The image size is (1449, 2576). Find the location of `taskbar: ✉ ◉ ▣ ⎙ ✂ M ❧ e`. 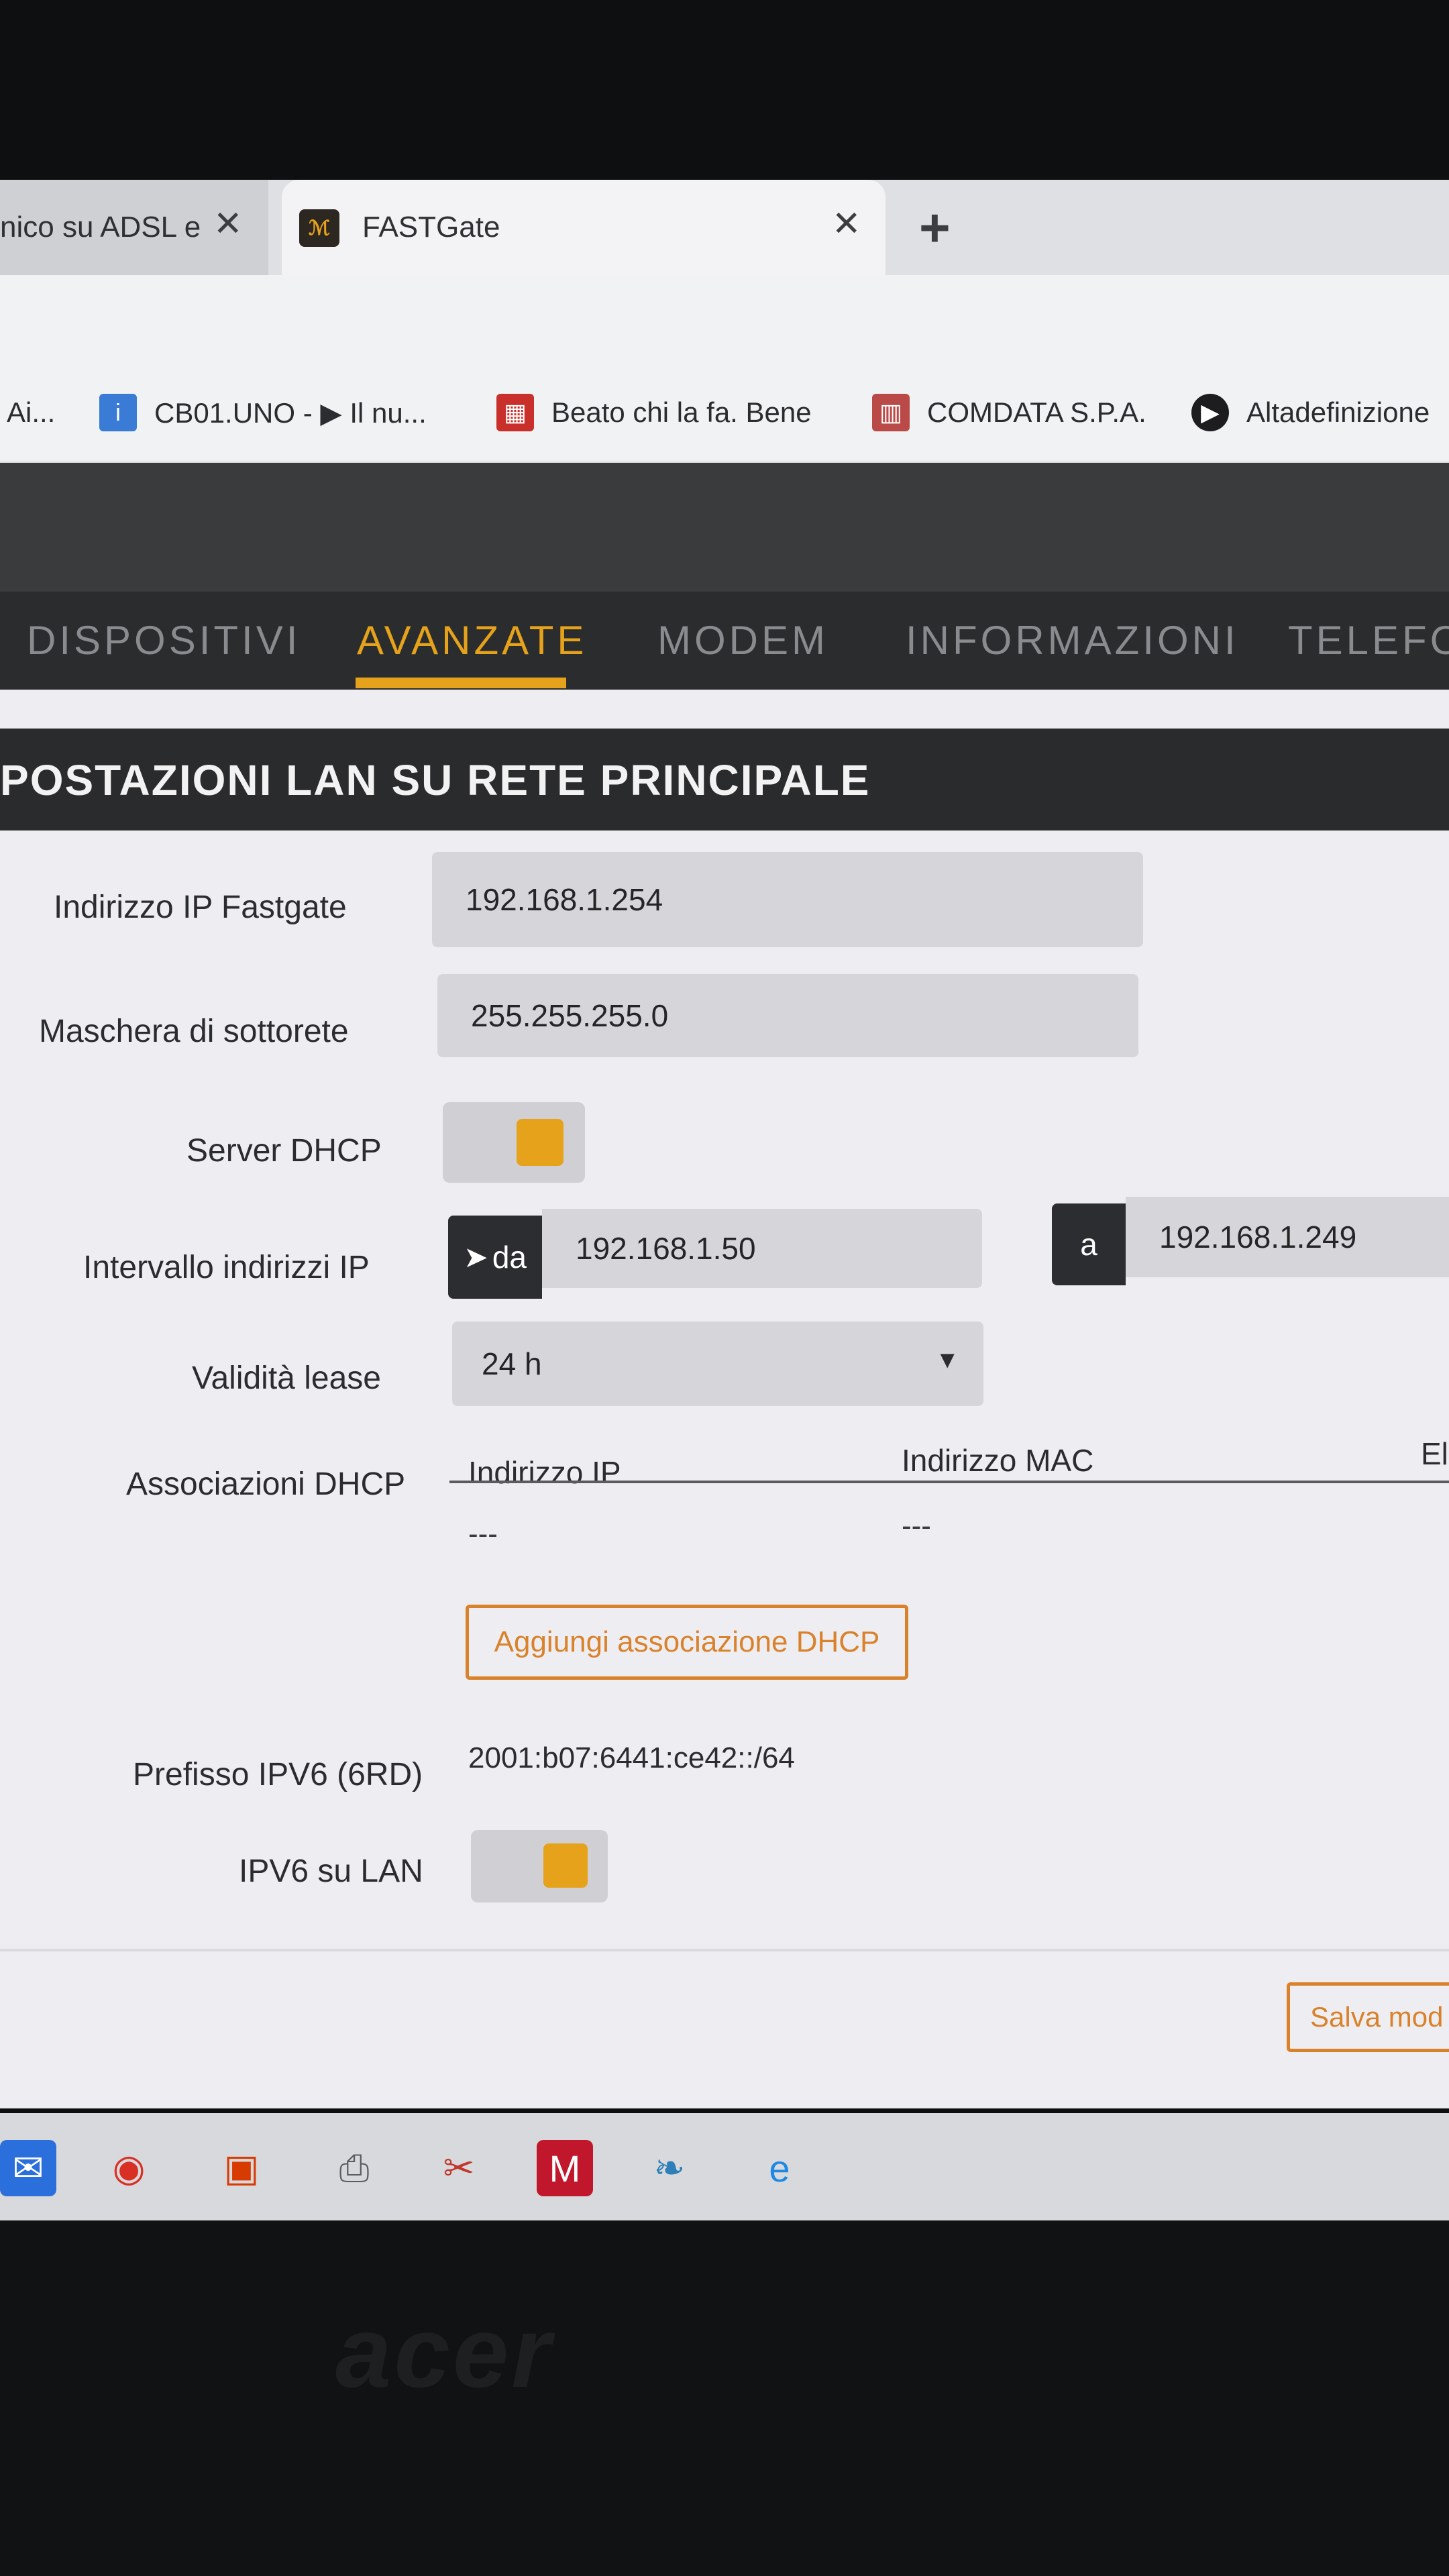

taskbar: ✉ ◉ ▣ ⎙ ✂ M ❧ e is located at coordinates (724, 2166).